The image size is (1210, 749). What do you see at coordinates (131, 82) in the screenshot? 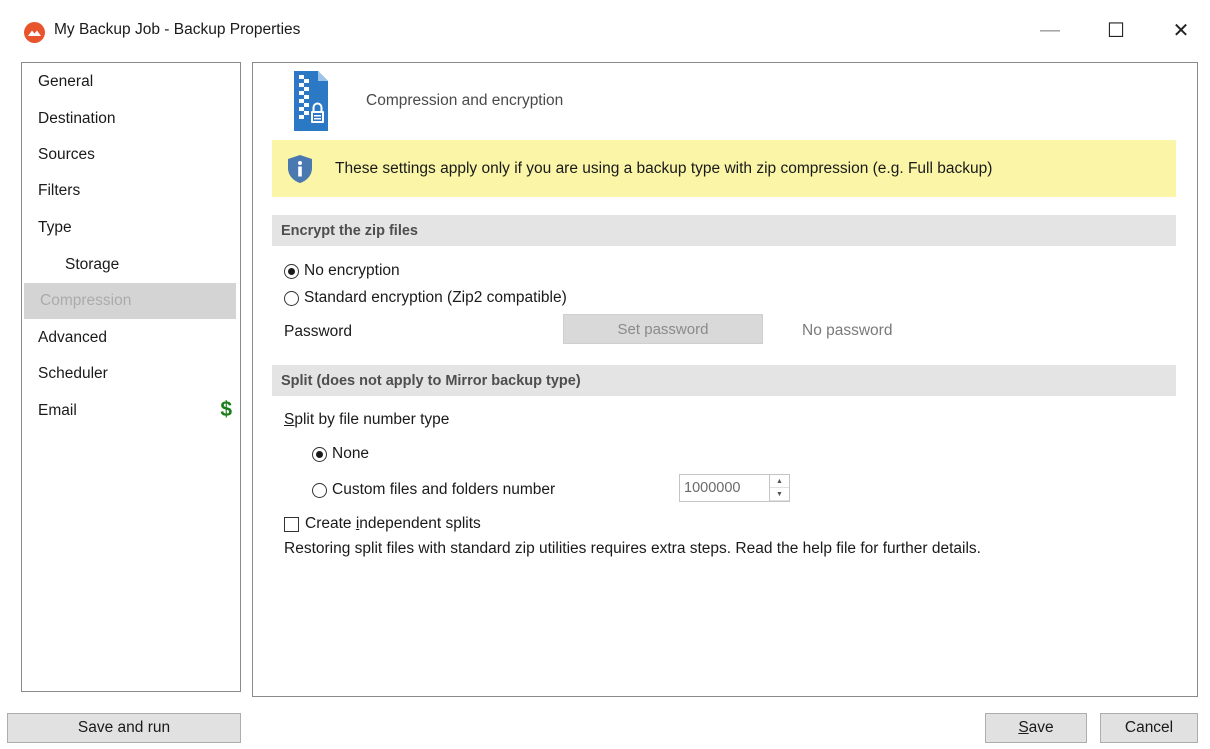
I see `sidebar-item-general: General` at bounding box center [131, 82].